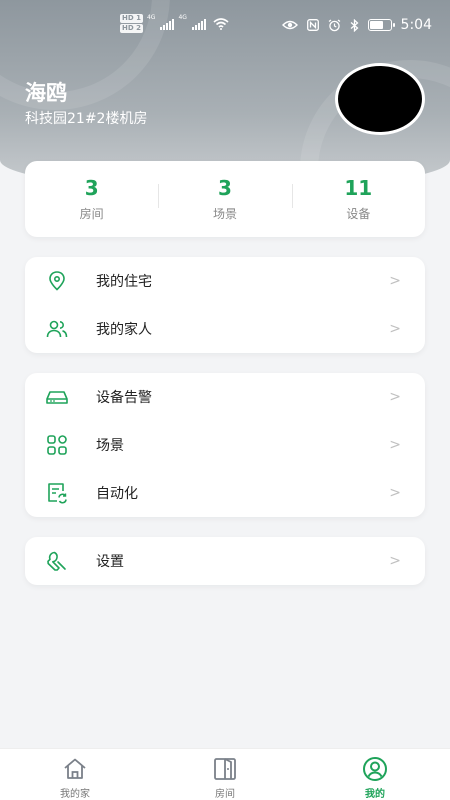  What do you see at coordinates (312, 25) in the screenshot?
I see `nfc-icon` at bounding box center [312, 25].